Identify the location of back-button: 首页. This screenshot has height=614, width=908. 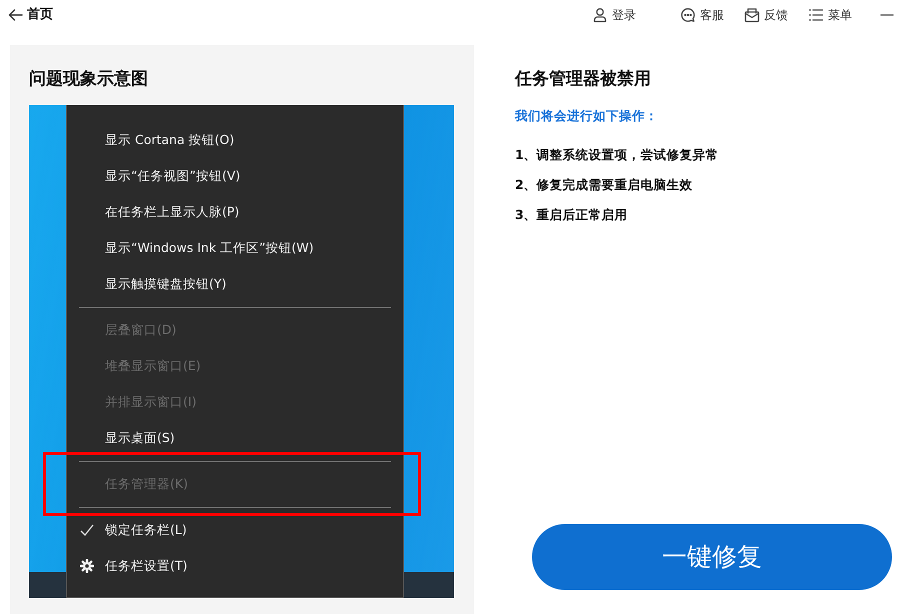
(30, 15).